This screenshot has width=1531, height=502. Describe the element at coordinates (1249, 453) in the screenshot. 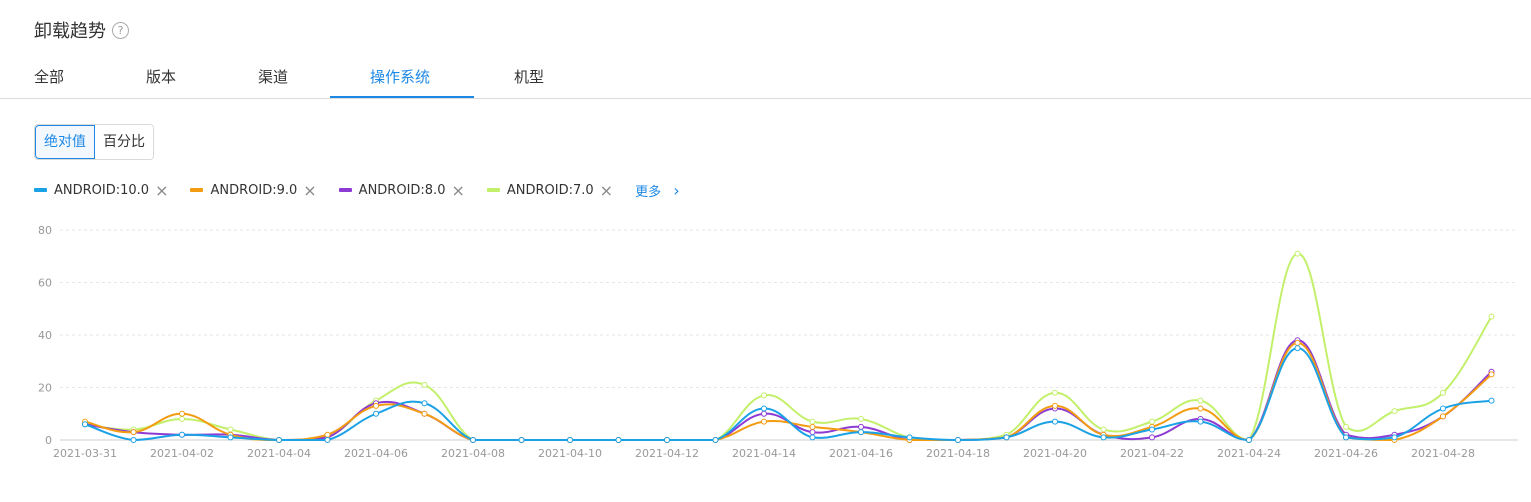

I see `x-tick-label: 2021-04-24` at that location.